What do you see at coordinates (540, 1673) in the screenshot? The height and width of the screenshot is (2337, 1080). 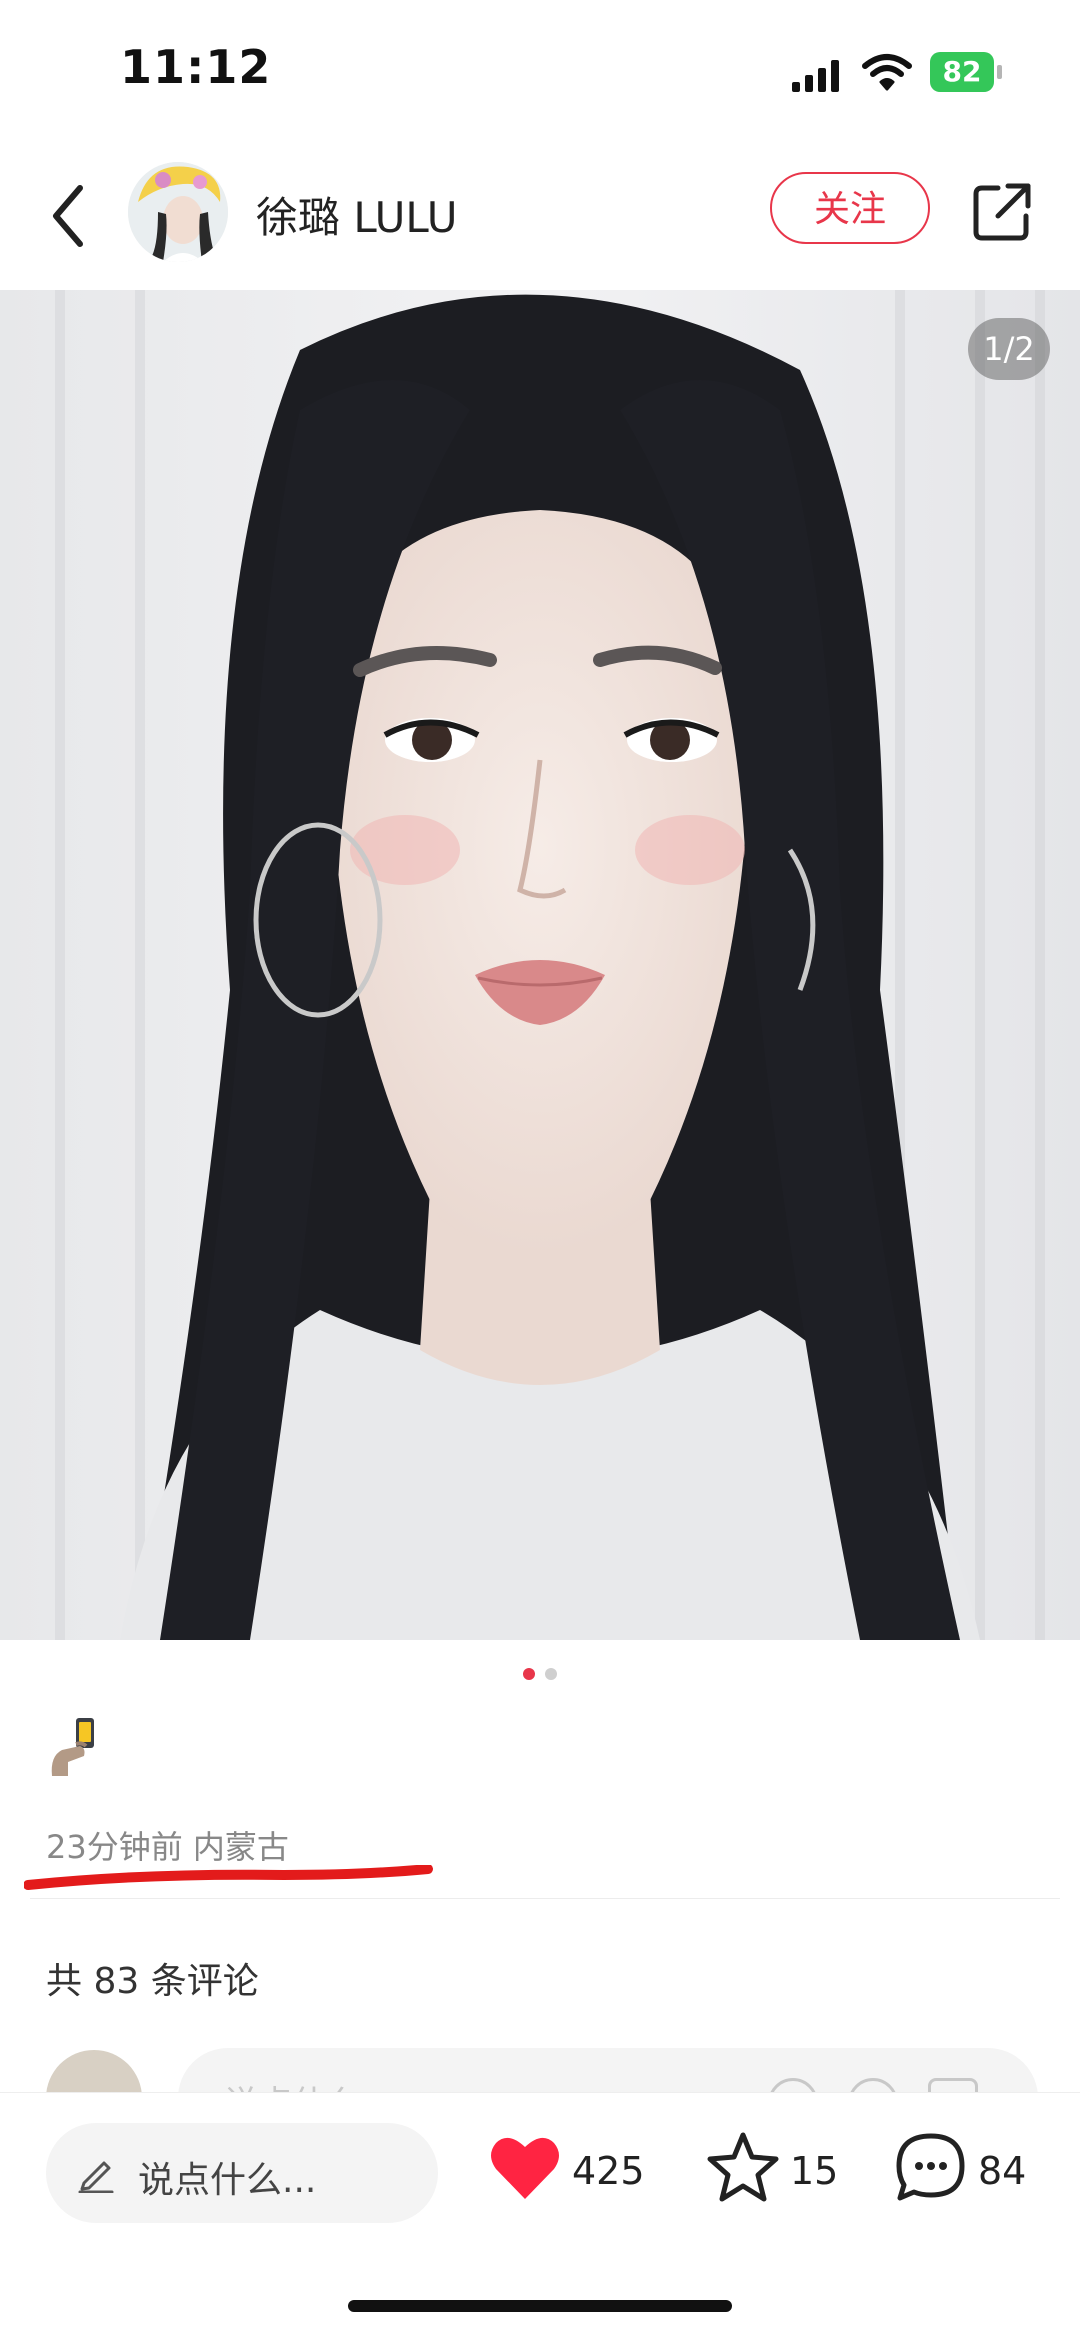 I see `image-pagination-dots` at bounding box center [540, 1673].